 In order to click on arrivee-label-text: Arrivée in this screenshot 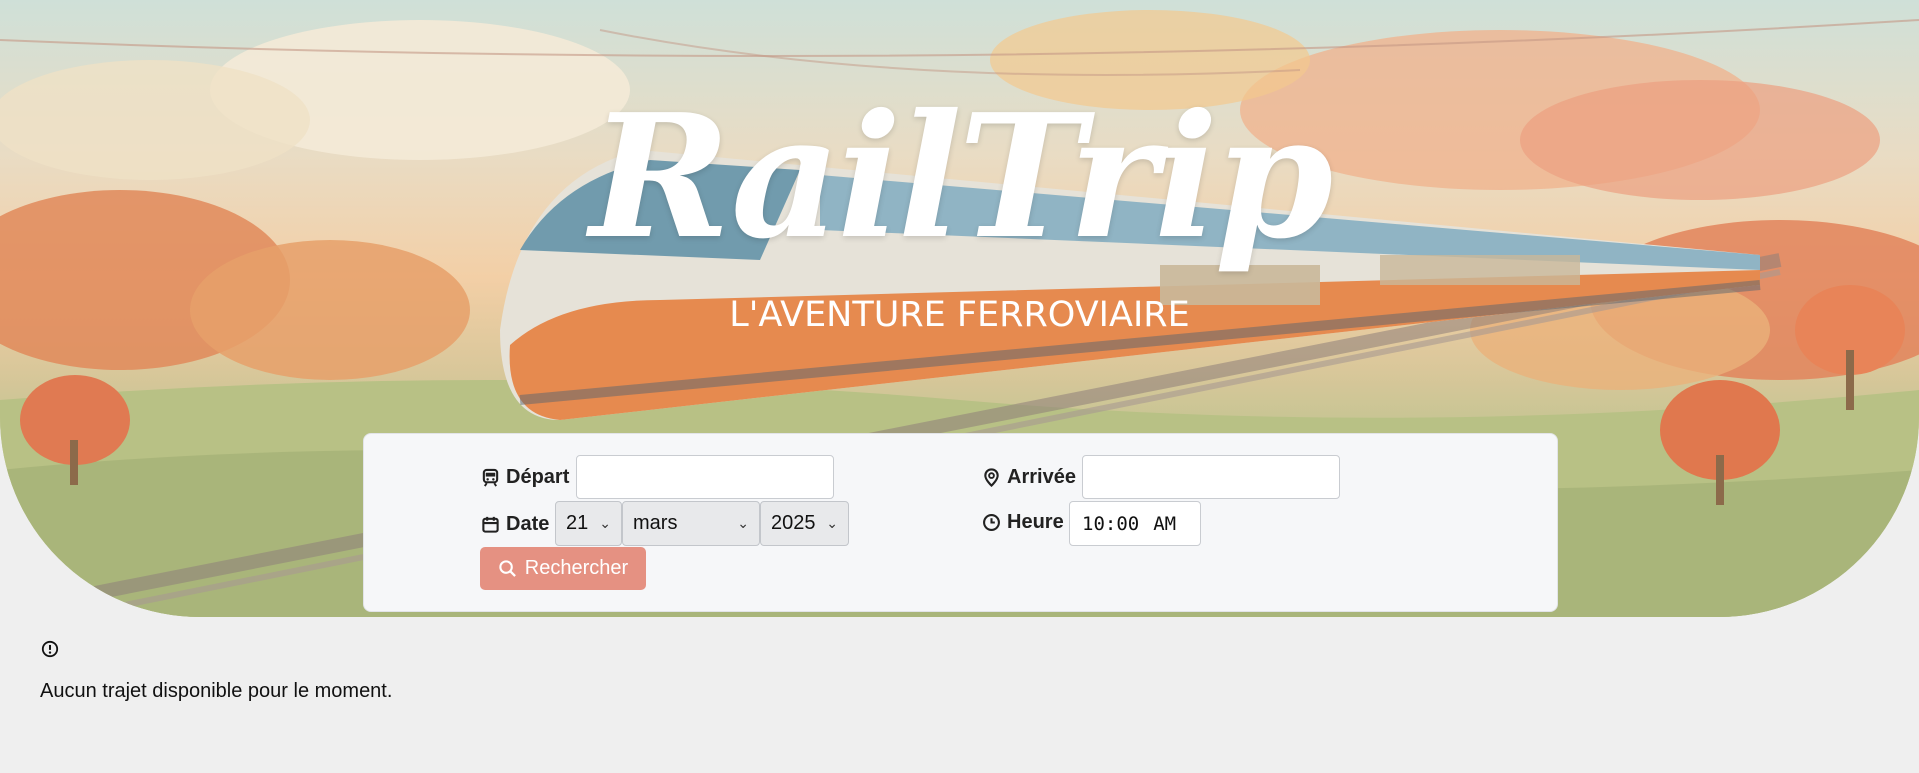, I will do `click(1041, 477)`.